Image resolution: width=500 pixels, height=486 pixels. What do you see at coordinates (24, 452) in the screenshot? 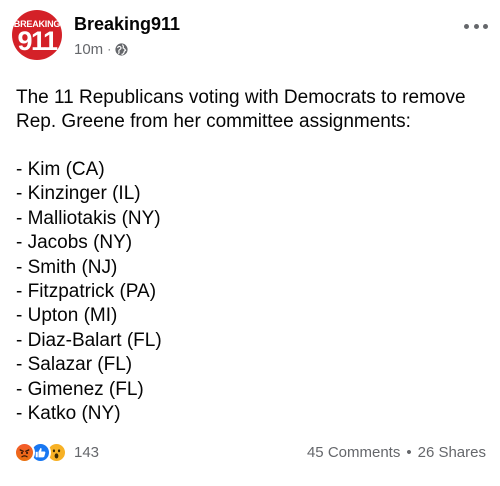
I see `angry-reaction-icon` at bounding box center [24, 452].